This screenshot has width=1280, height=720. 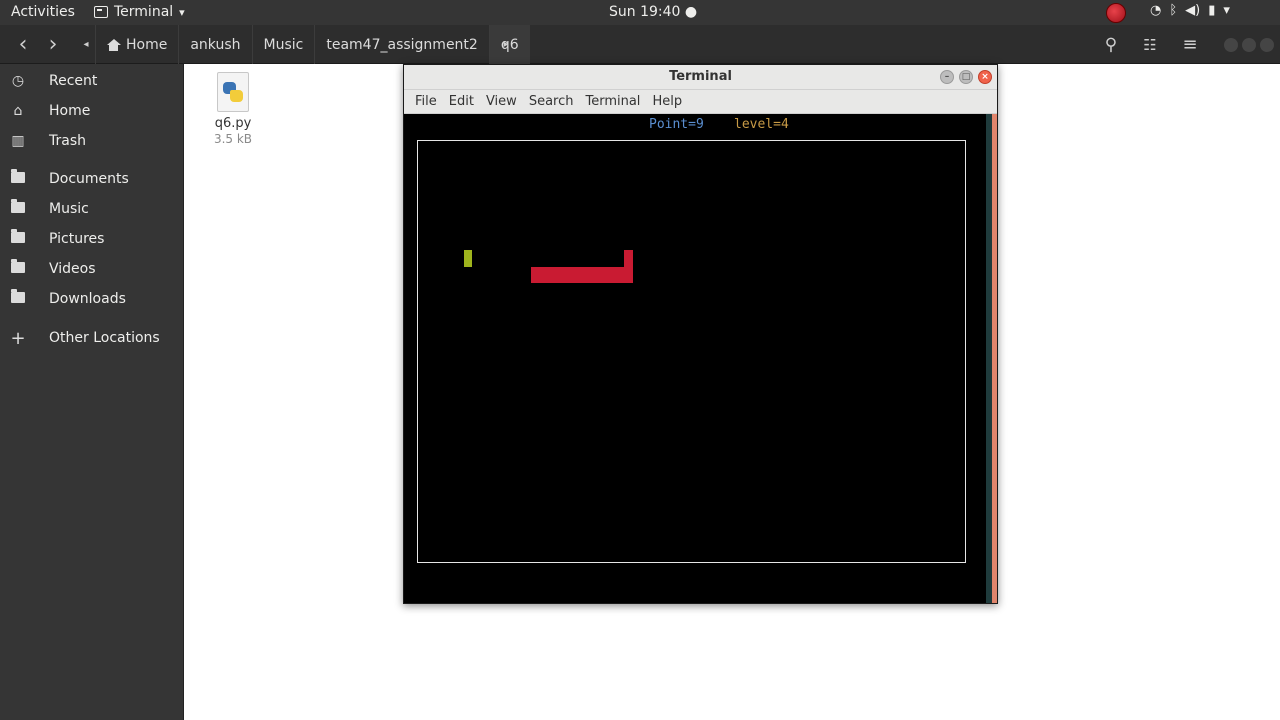 What do you see at coordinates (1226, 10) in the screenshot?
I see `system-menu-arrow-icon: ▾` at bounding box center [1226, 10].